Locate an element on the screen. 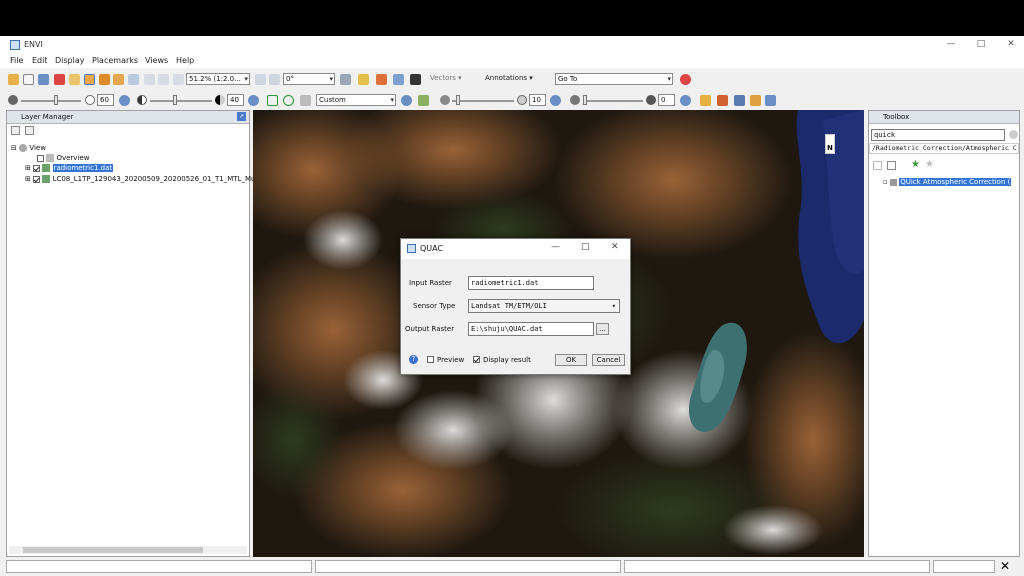  favorite-icon: ★ is located at coordinates (929, 165).